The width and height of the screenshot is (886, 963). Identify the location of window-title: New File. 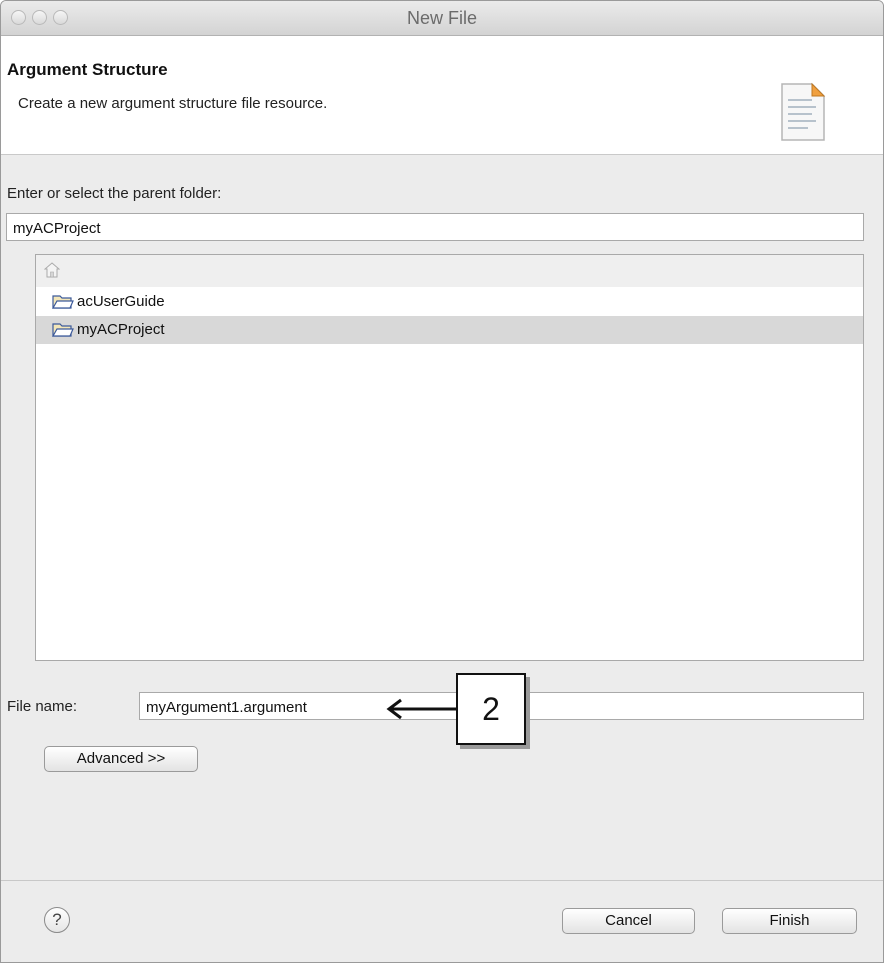
(441, 18).